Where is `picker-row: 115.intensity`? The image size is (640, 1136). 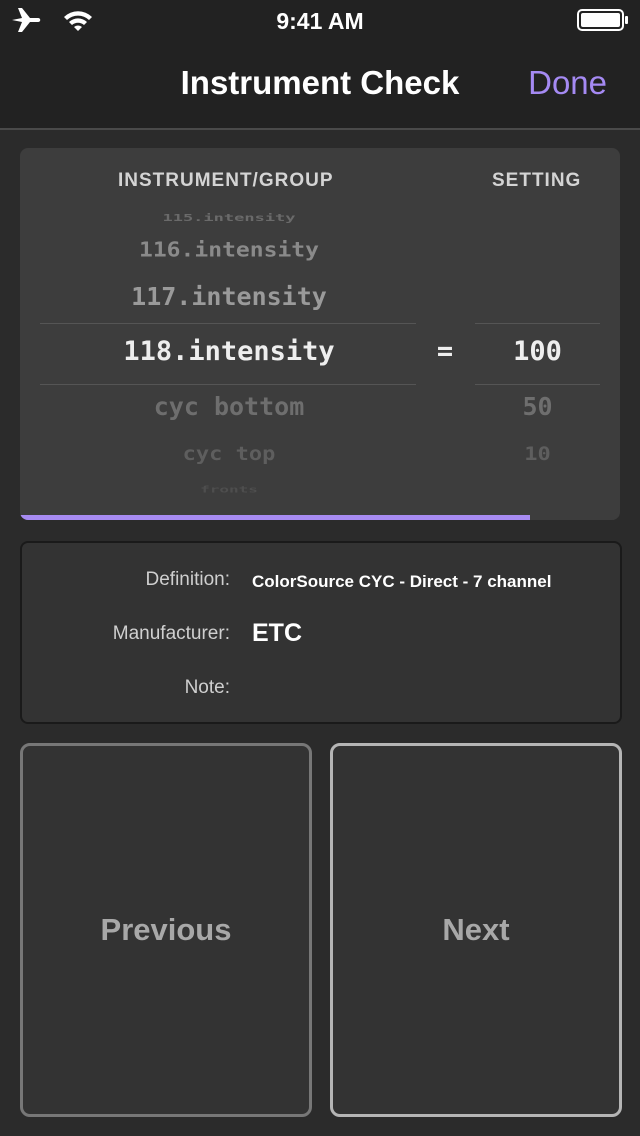
picker-row: 115.intensity is located at coordinates (229, 219).